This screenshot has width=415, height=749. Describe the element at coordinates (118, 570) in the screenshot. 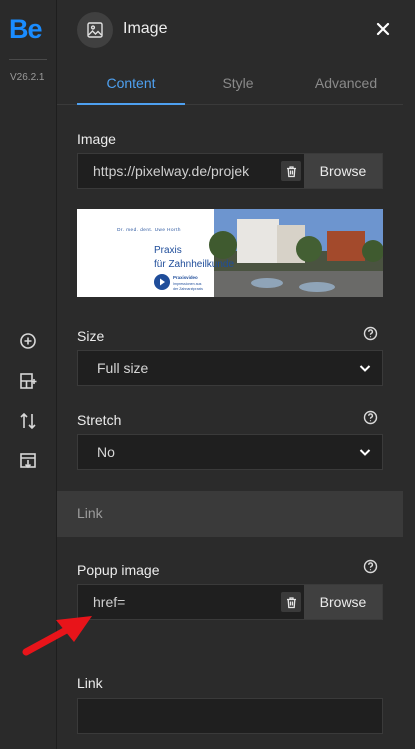

I see `popup-image-label: Popup image` at that location.